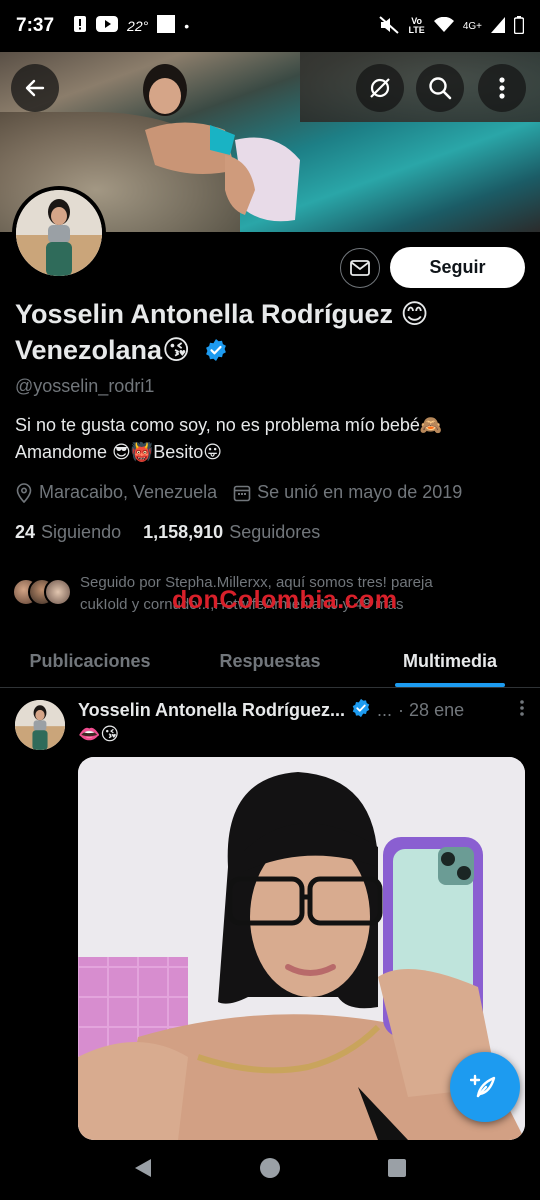  I want to click on post-more-icon, so click(522, 711).